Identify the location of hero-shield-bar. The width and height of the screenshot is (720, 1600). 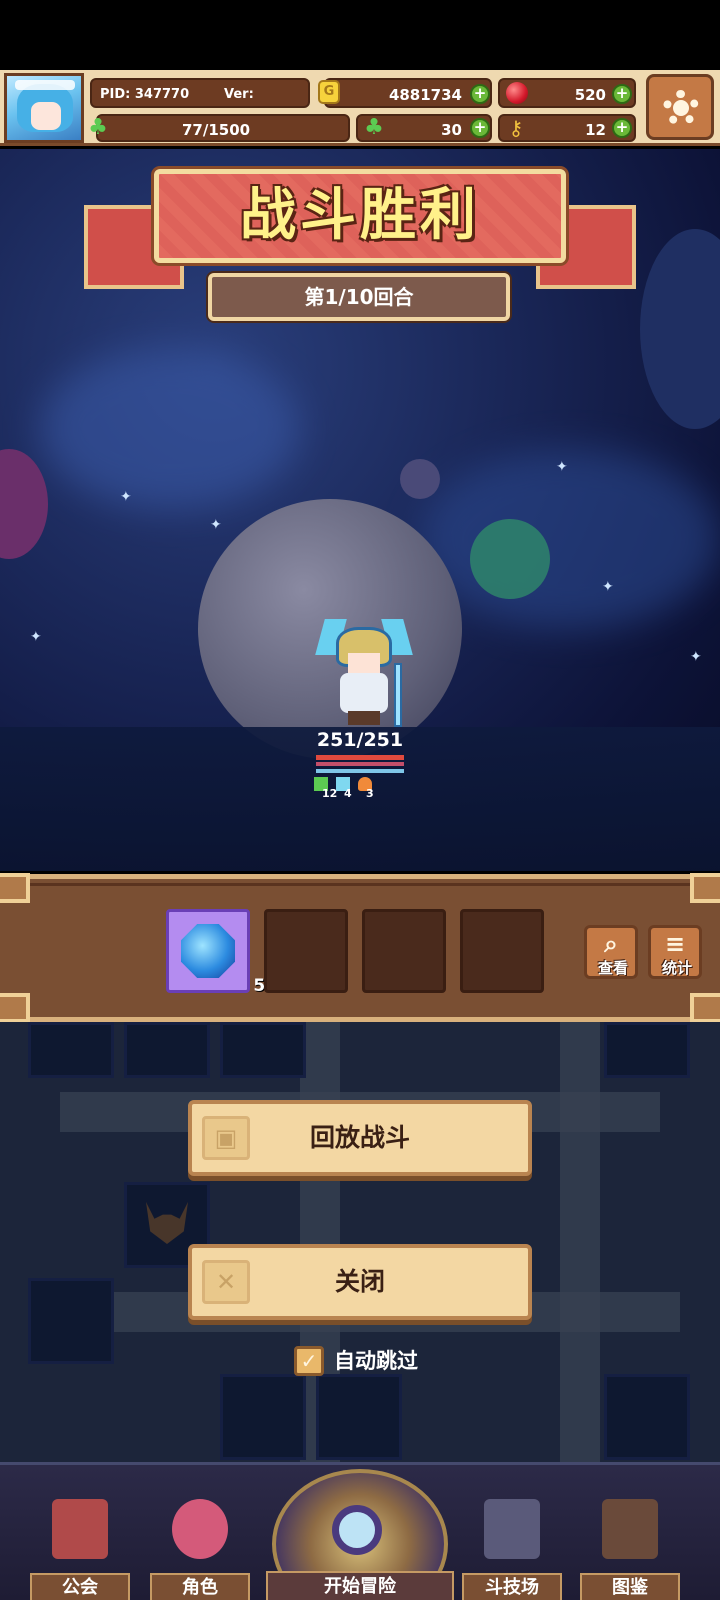
(360, 764).